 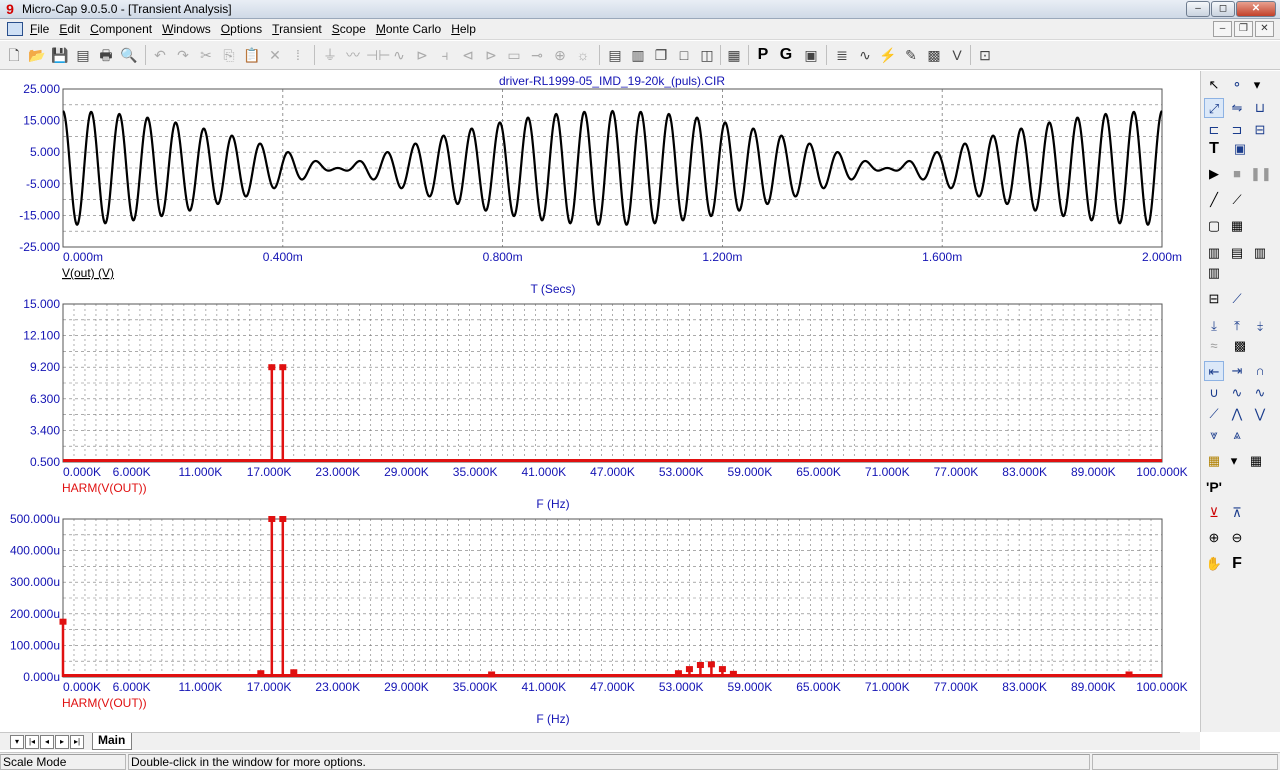 What do you see at coordinates (1214, 200) in the screenshot?
I see `line-icon: ╱` at bounding box center [1214, 200].